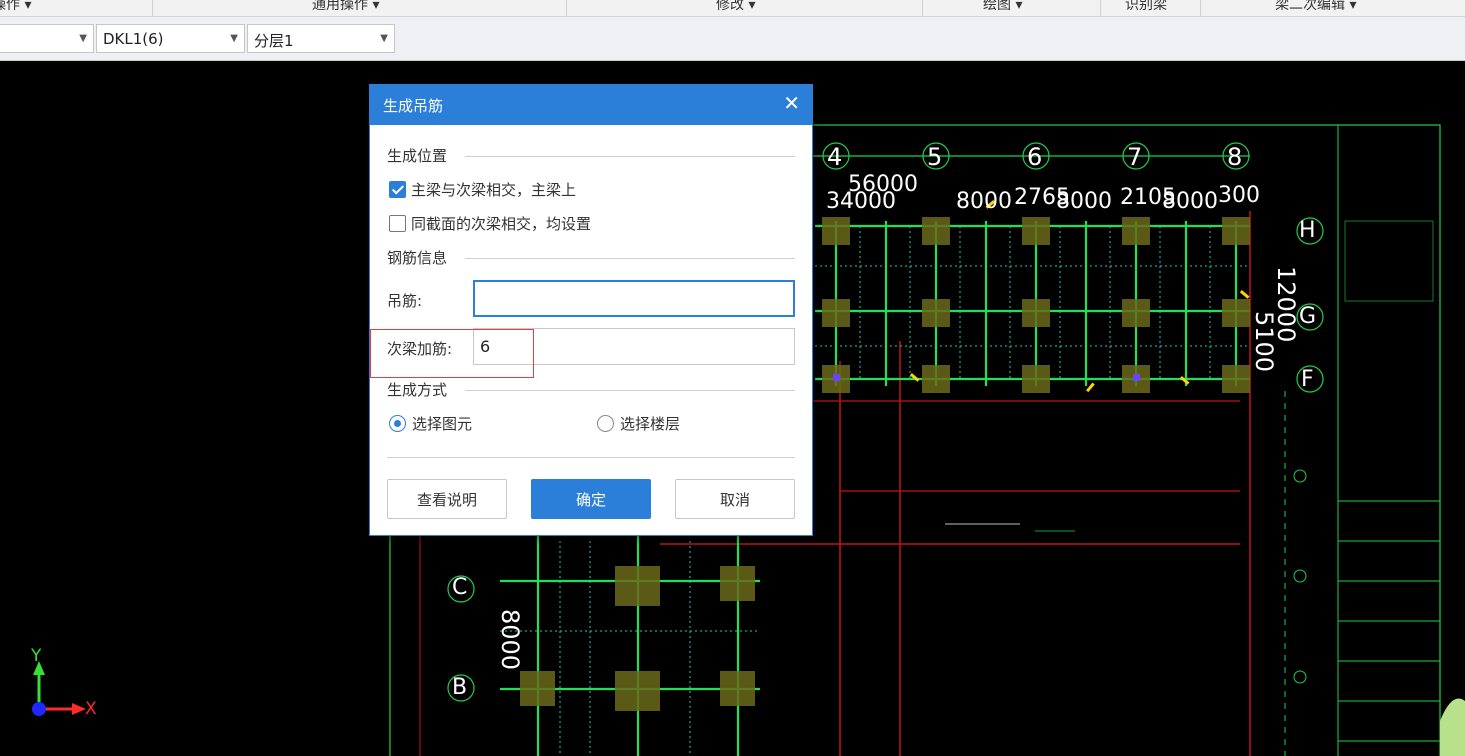 The image size is (1465, 756). I want to click on title-table, so click(1389, 261).